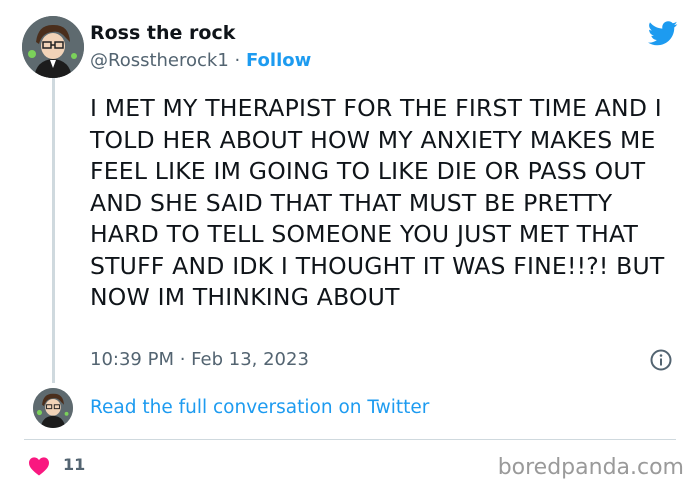 Image resolution: width=700 pixels, height=492 pixels. Describe the element at coordinates (350, 439) in the screenshot. I see `divider` at that location.